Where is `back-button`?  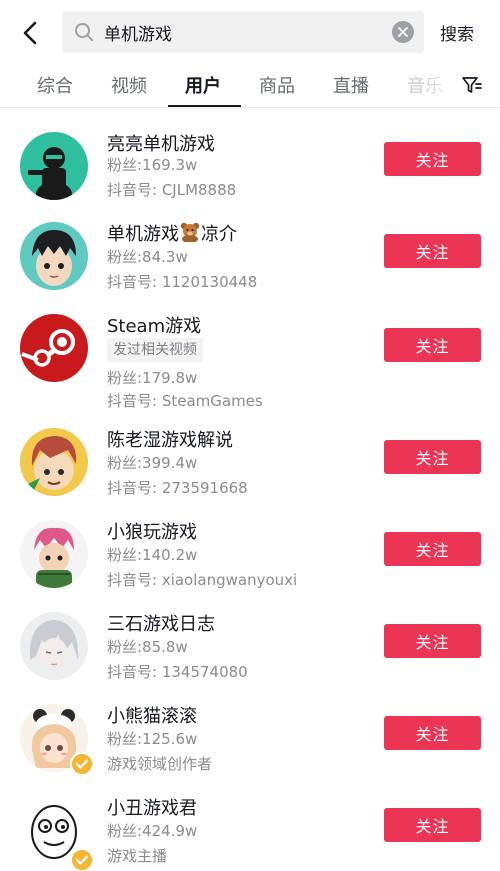
back-button is located at coordinates (31, 33).